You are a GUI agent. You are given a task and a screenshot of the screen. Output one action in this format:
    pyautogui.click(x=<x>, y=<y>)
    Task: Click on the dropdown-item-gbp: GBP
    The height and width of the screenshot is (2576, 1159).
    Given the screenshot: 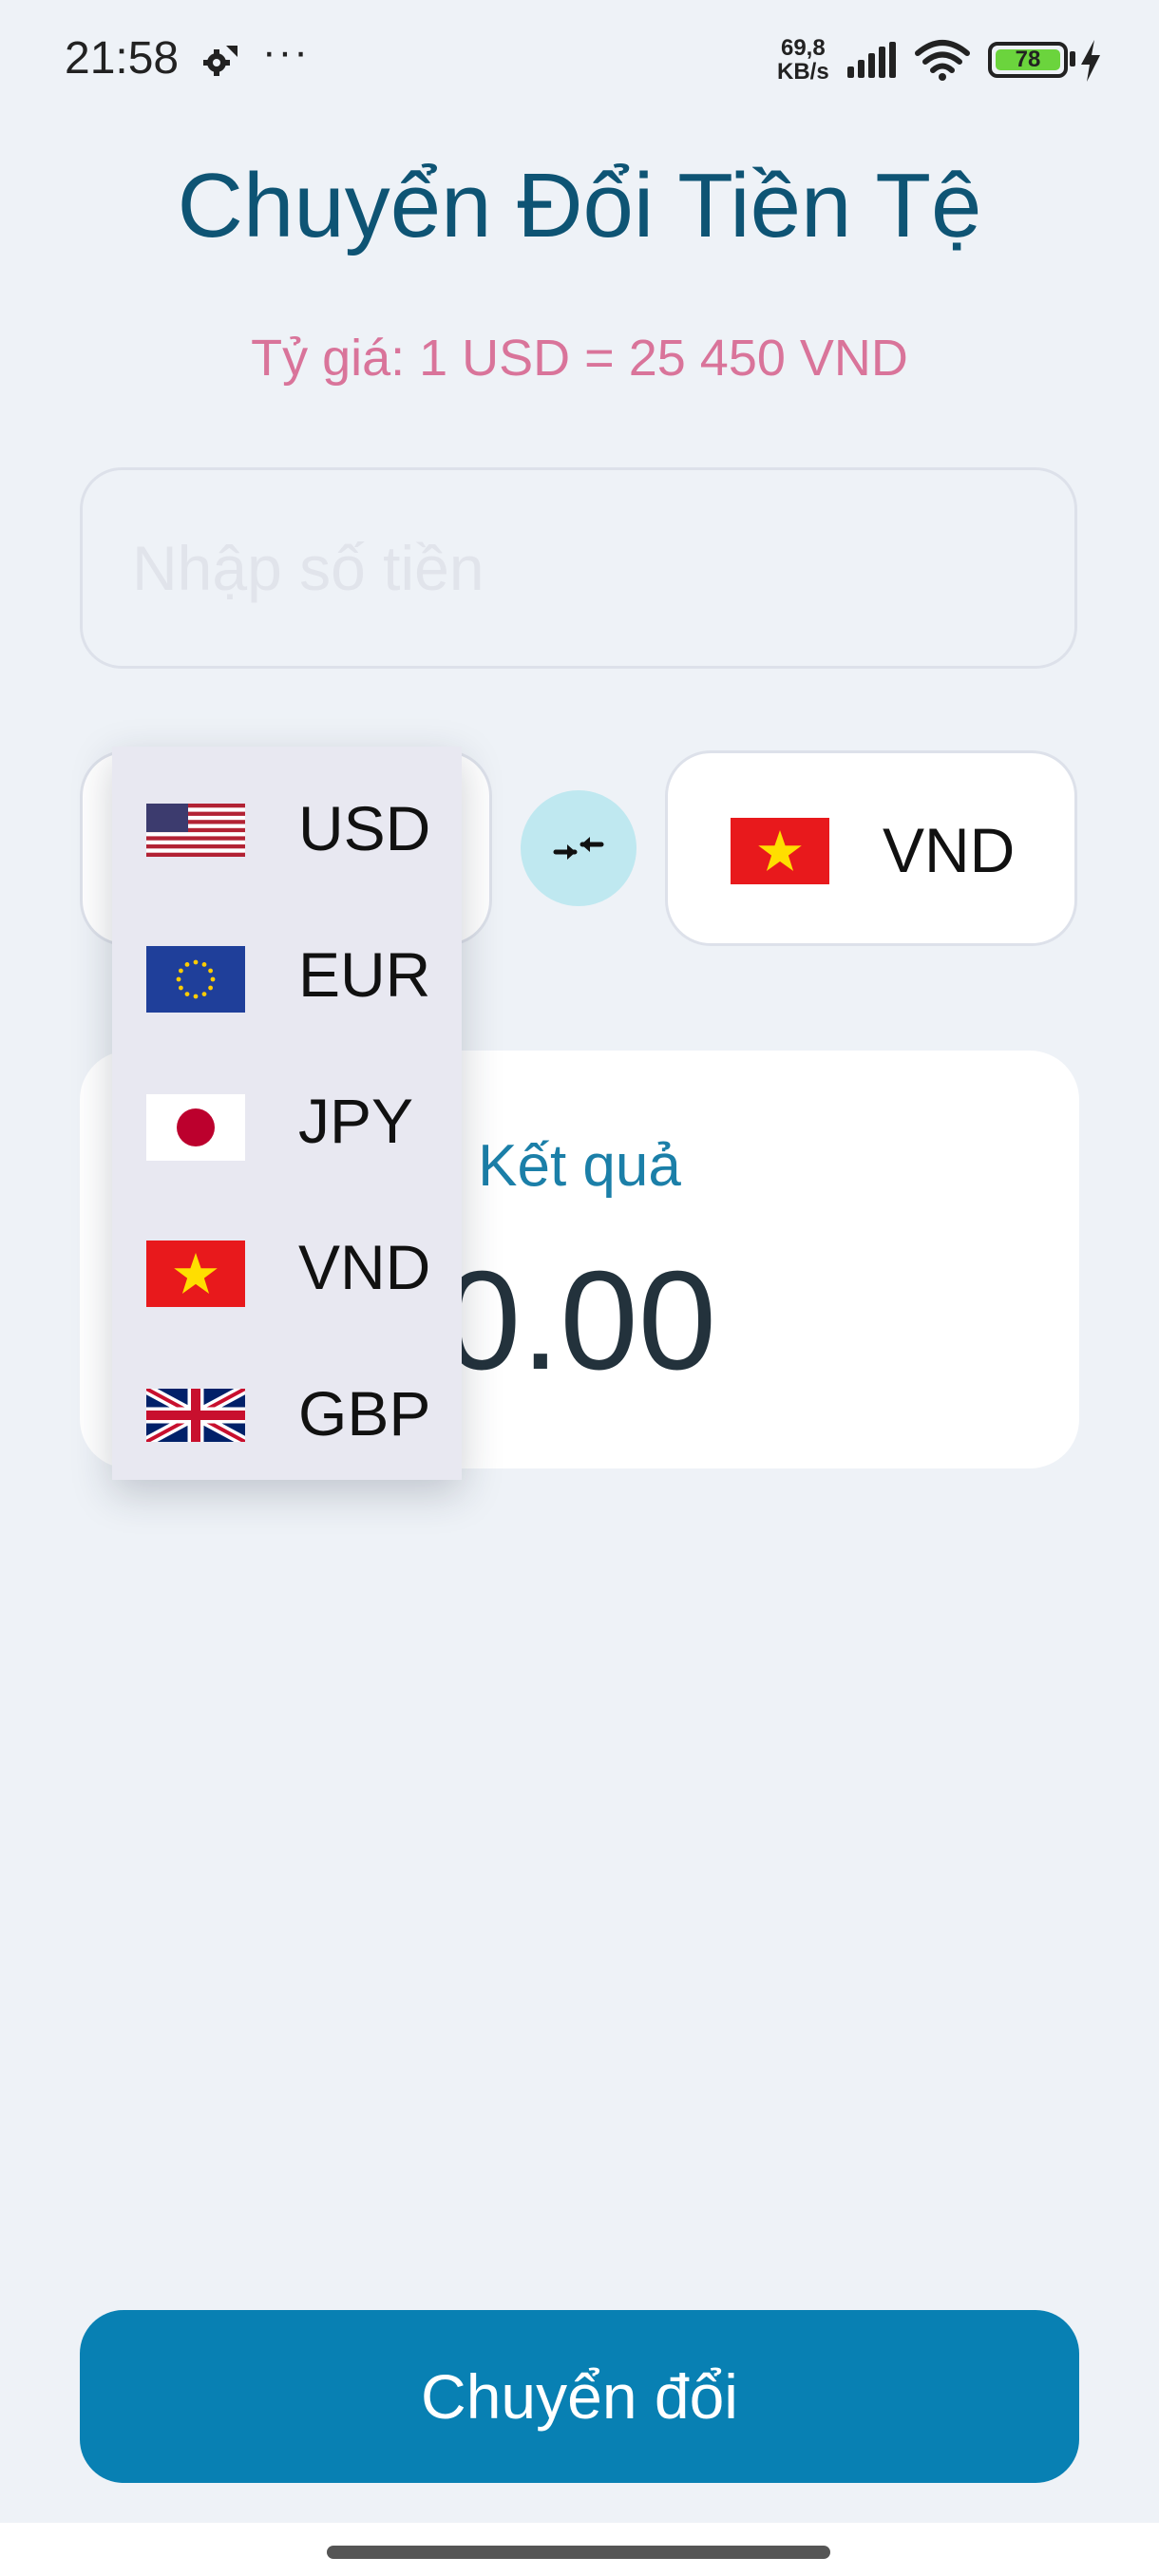 What is the action you would take?
    pyautogui.click(x=287, y=1412)
    